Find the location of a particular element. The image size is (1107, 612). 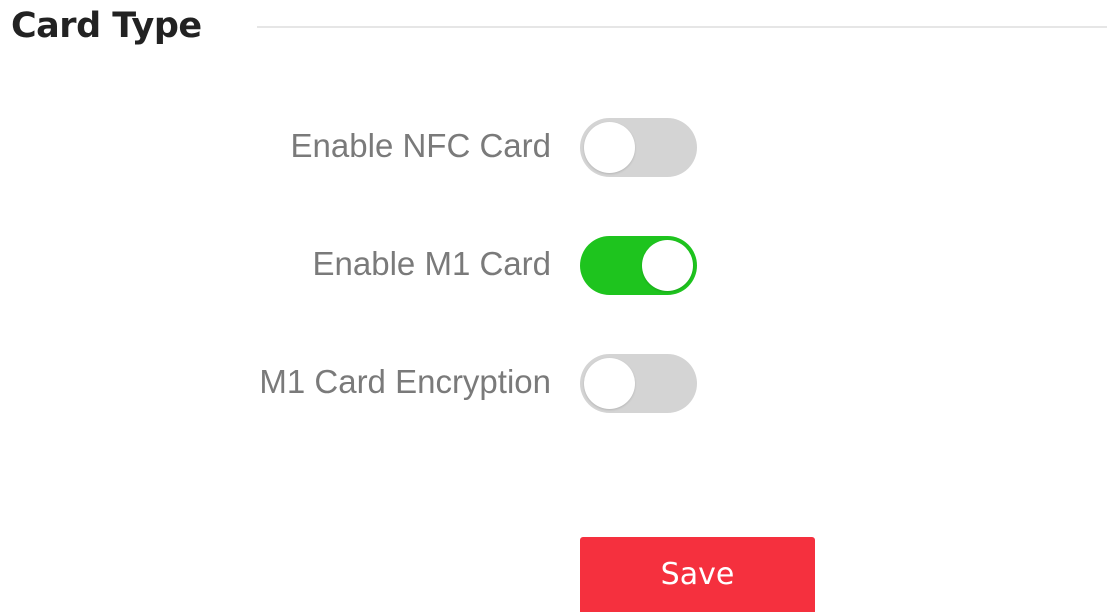

section-divider is located at coordinates (682, 27).